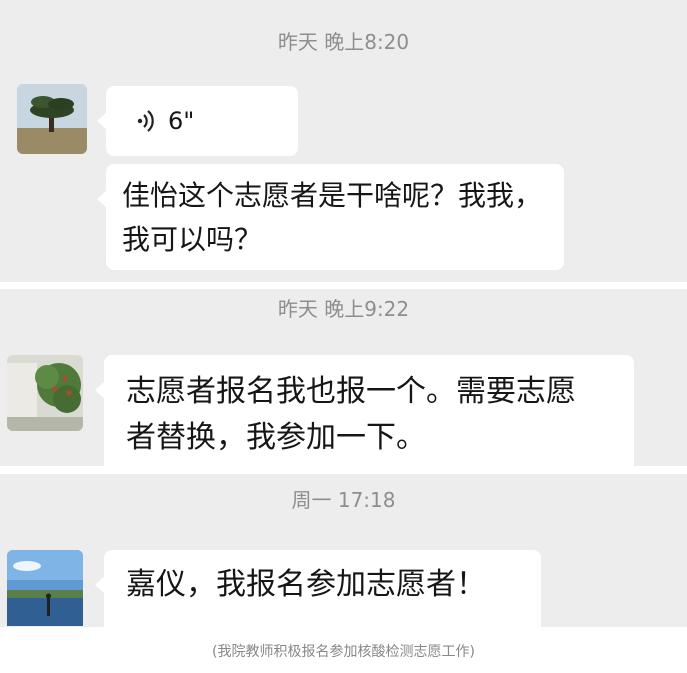 This screenshot has width=687, height=673. Describe the element at coordinates (343, 500) in the screenshot. I see `chat-timestamp: 周一 17:18` at that location.